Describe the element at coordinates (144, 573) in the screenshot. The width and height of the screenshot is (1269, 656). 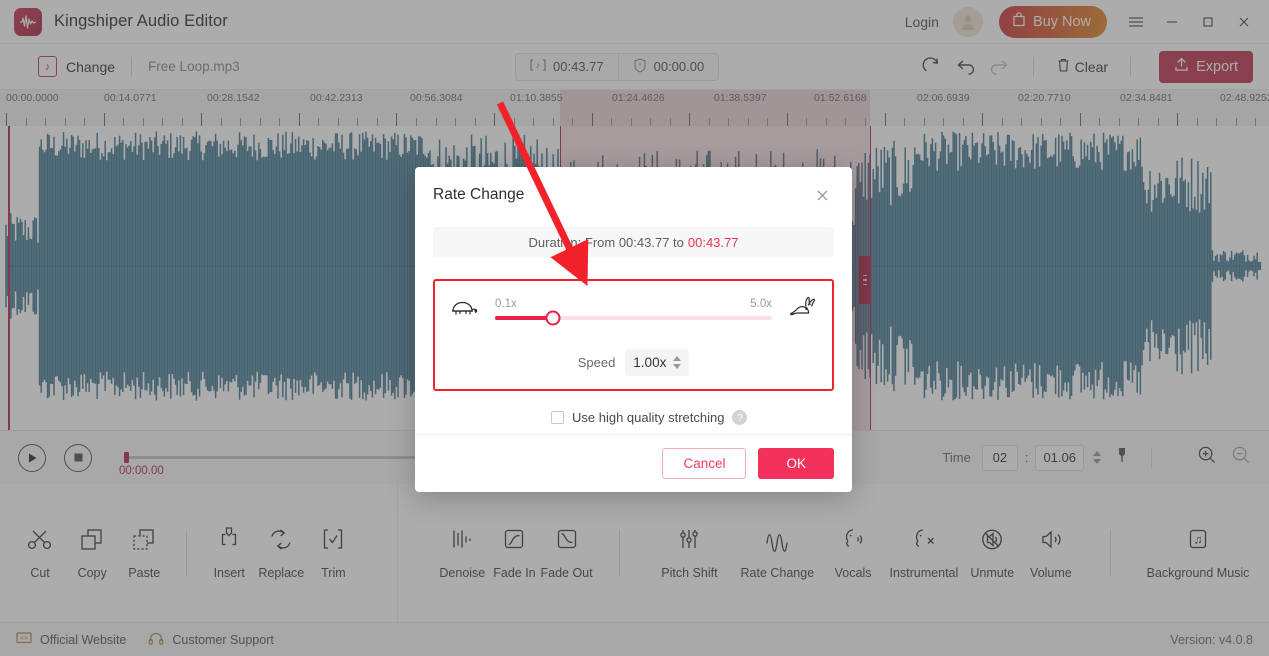
I see `tool-paste-label: Paste` at that location.